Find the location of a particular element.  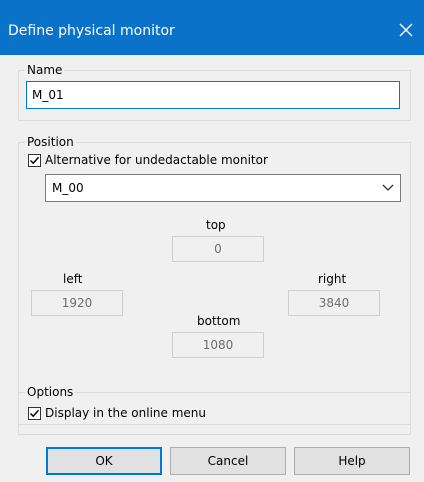

online-menu-checkbox-label: Display in the online menu is located at coordinates (126, 413).